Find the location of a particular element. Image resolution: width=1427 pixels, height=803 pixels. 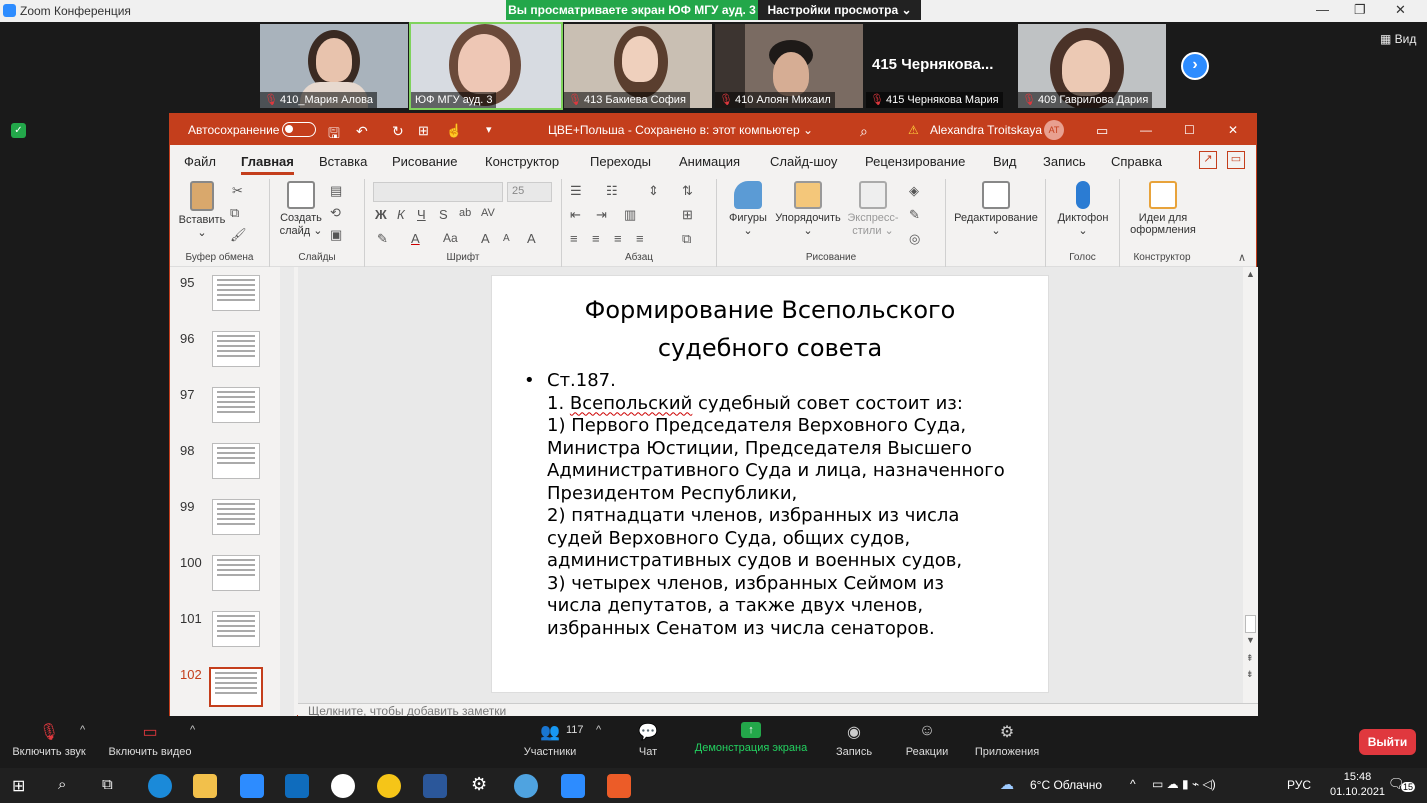

design-ideas-button: Идеи для оформления is located at coordinates (1163, 208).